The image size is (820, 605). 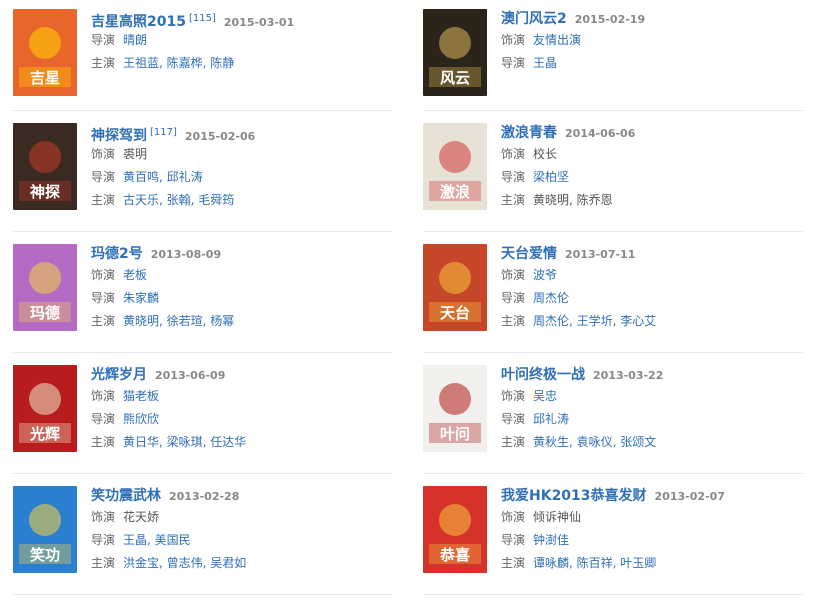 What do you see at coordinates (657, 396) in the screenshot?
I see `movie-meta-row: 饰演 吴忠` at bounding box center [657, 396].